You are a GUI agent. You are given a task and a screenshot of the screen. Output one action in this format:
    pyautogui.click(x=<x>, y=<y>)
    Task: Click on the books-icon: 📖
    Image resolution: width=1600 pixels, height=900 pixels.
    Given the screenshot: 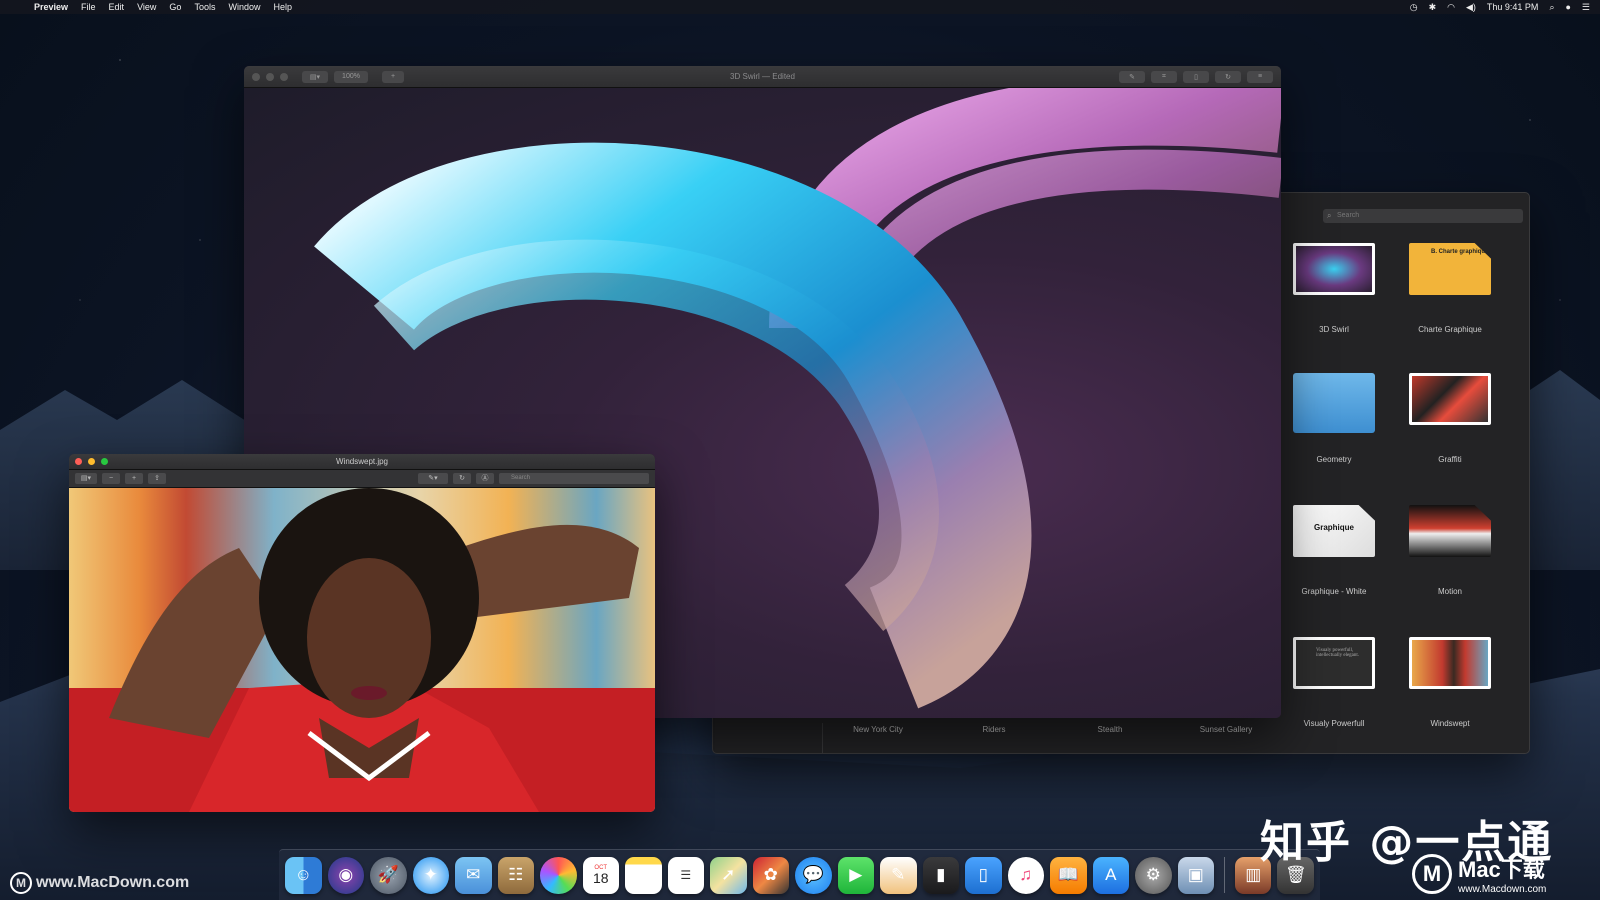 What is the action you would take?
    pyautogui.click(x=1068, y=875)
    